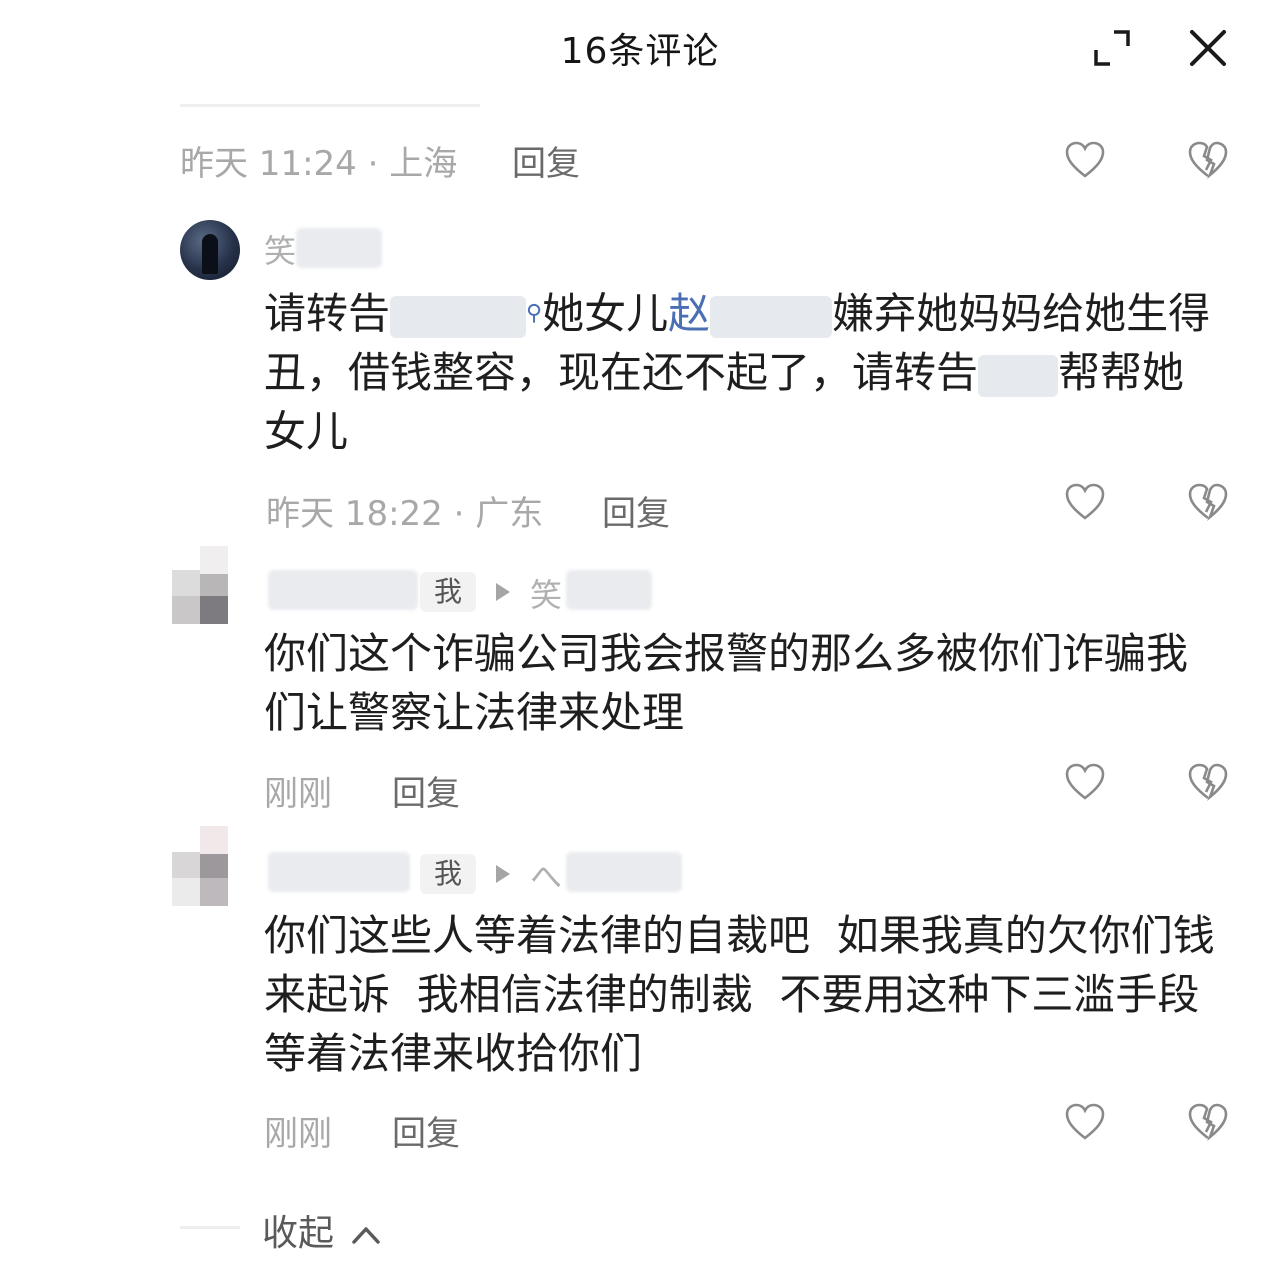 The height and width of the screenshot is (1274, 1280). What do you see at coordinates (319, 164) in the screenshot?
I see `comment-meta: 昨天 11:24 · 上海` at bounding box center [319, 164].